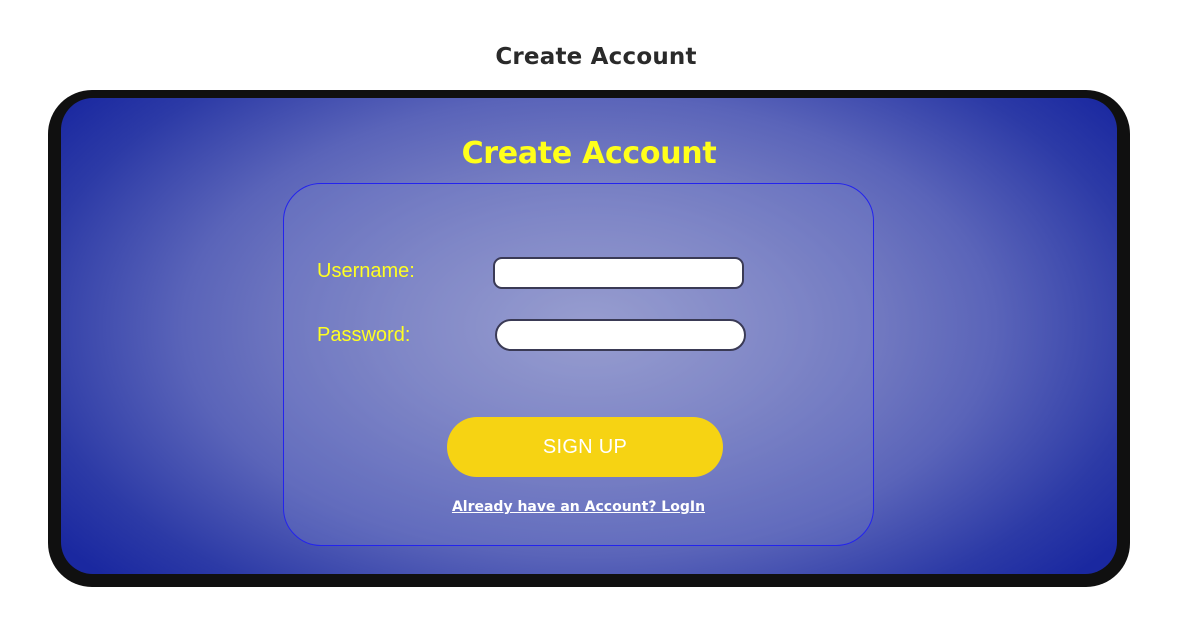  I want to click on password-label: Password:, so click(364, 335).